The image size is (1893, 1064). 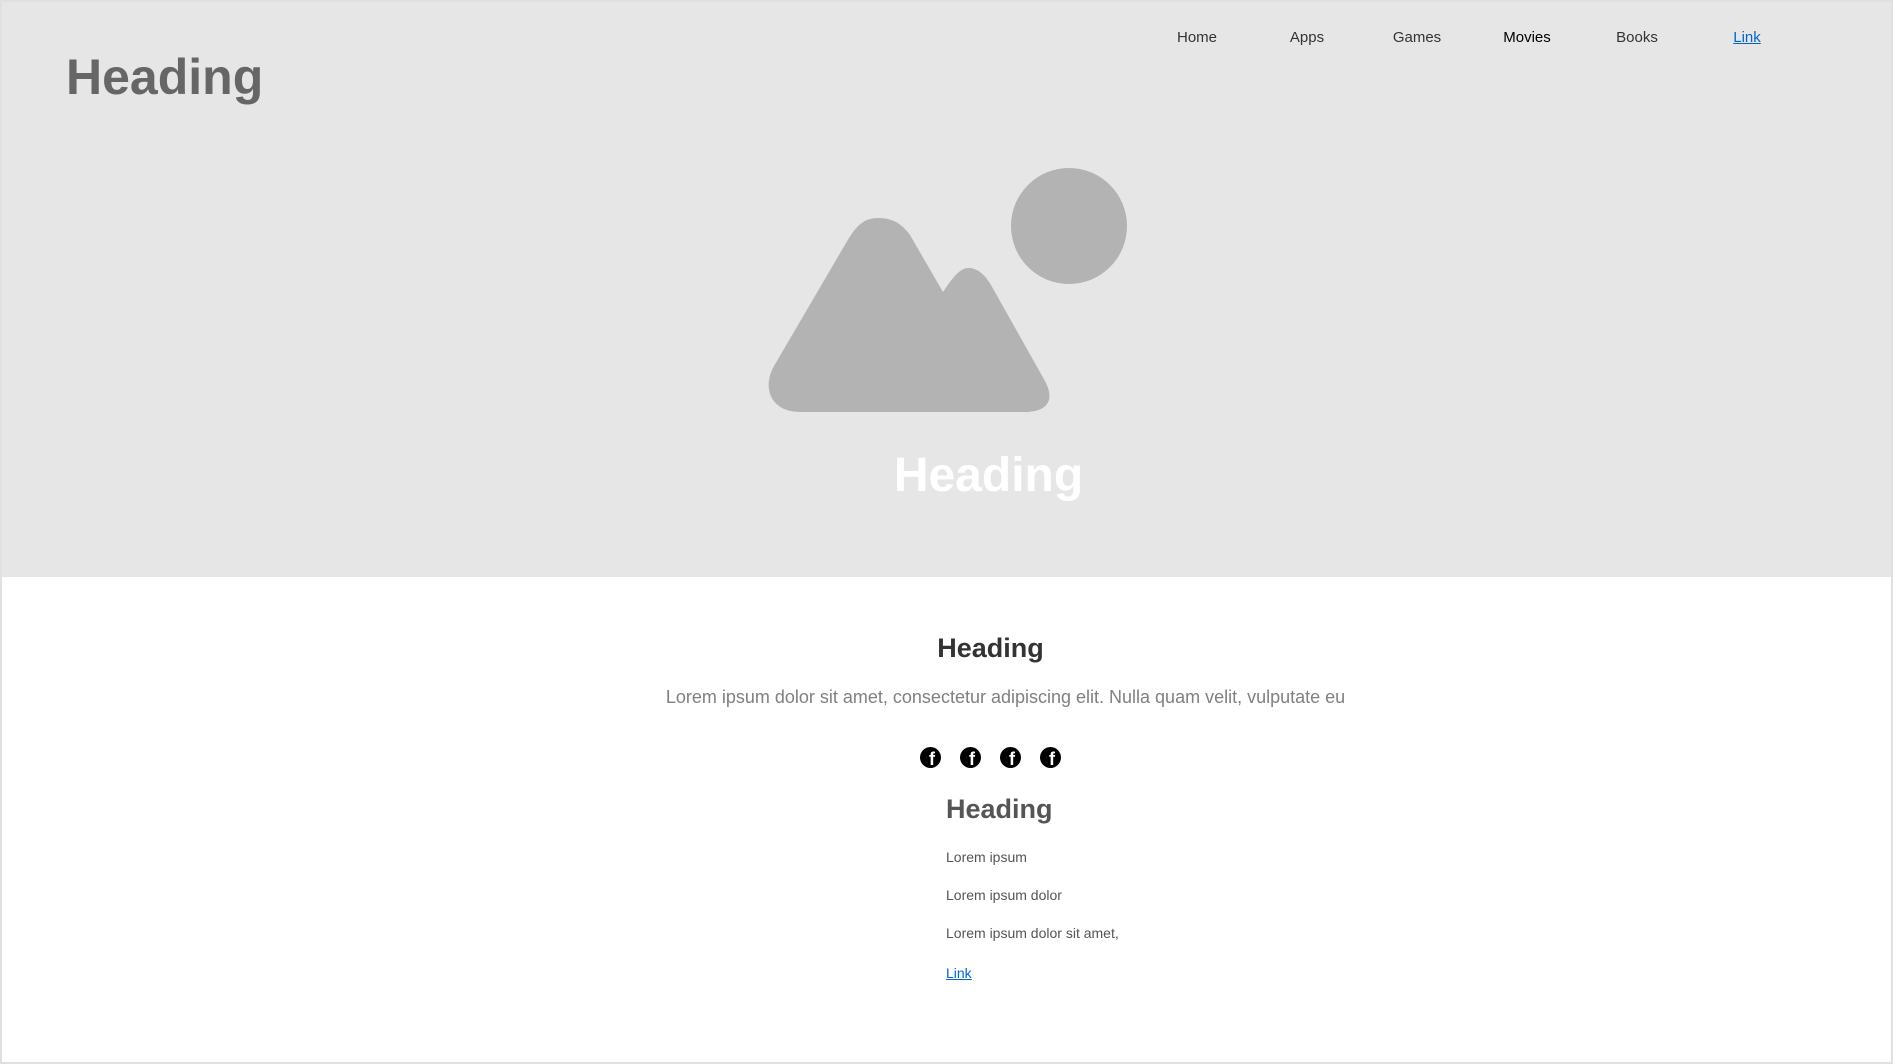 I want to click on social-icons: f f f f, so click(x=990, y=757).